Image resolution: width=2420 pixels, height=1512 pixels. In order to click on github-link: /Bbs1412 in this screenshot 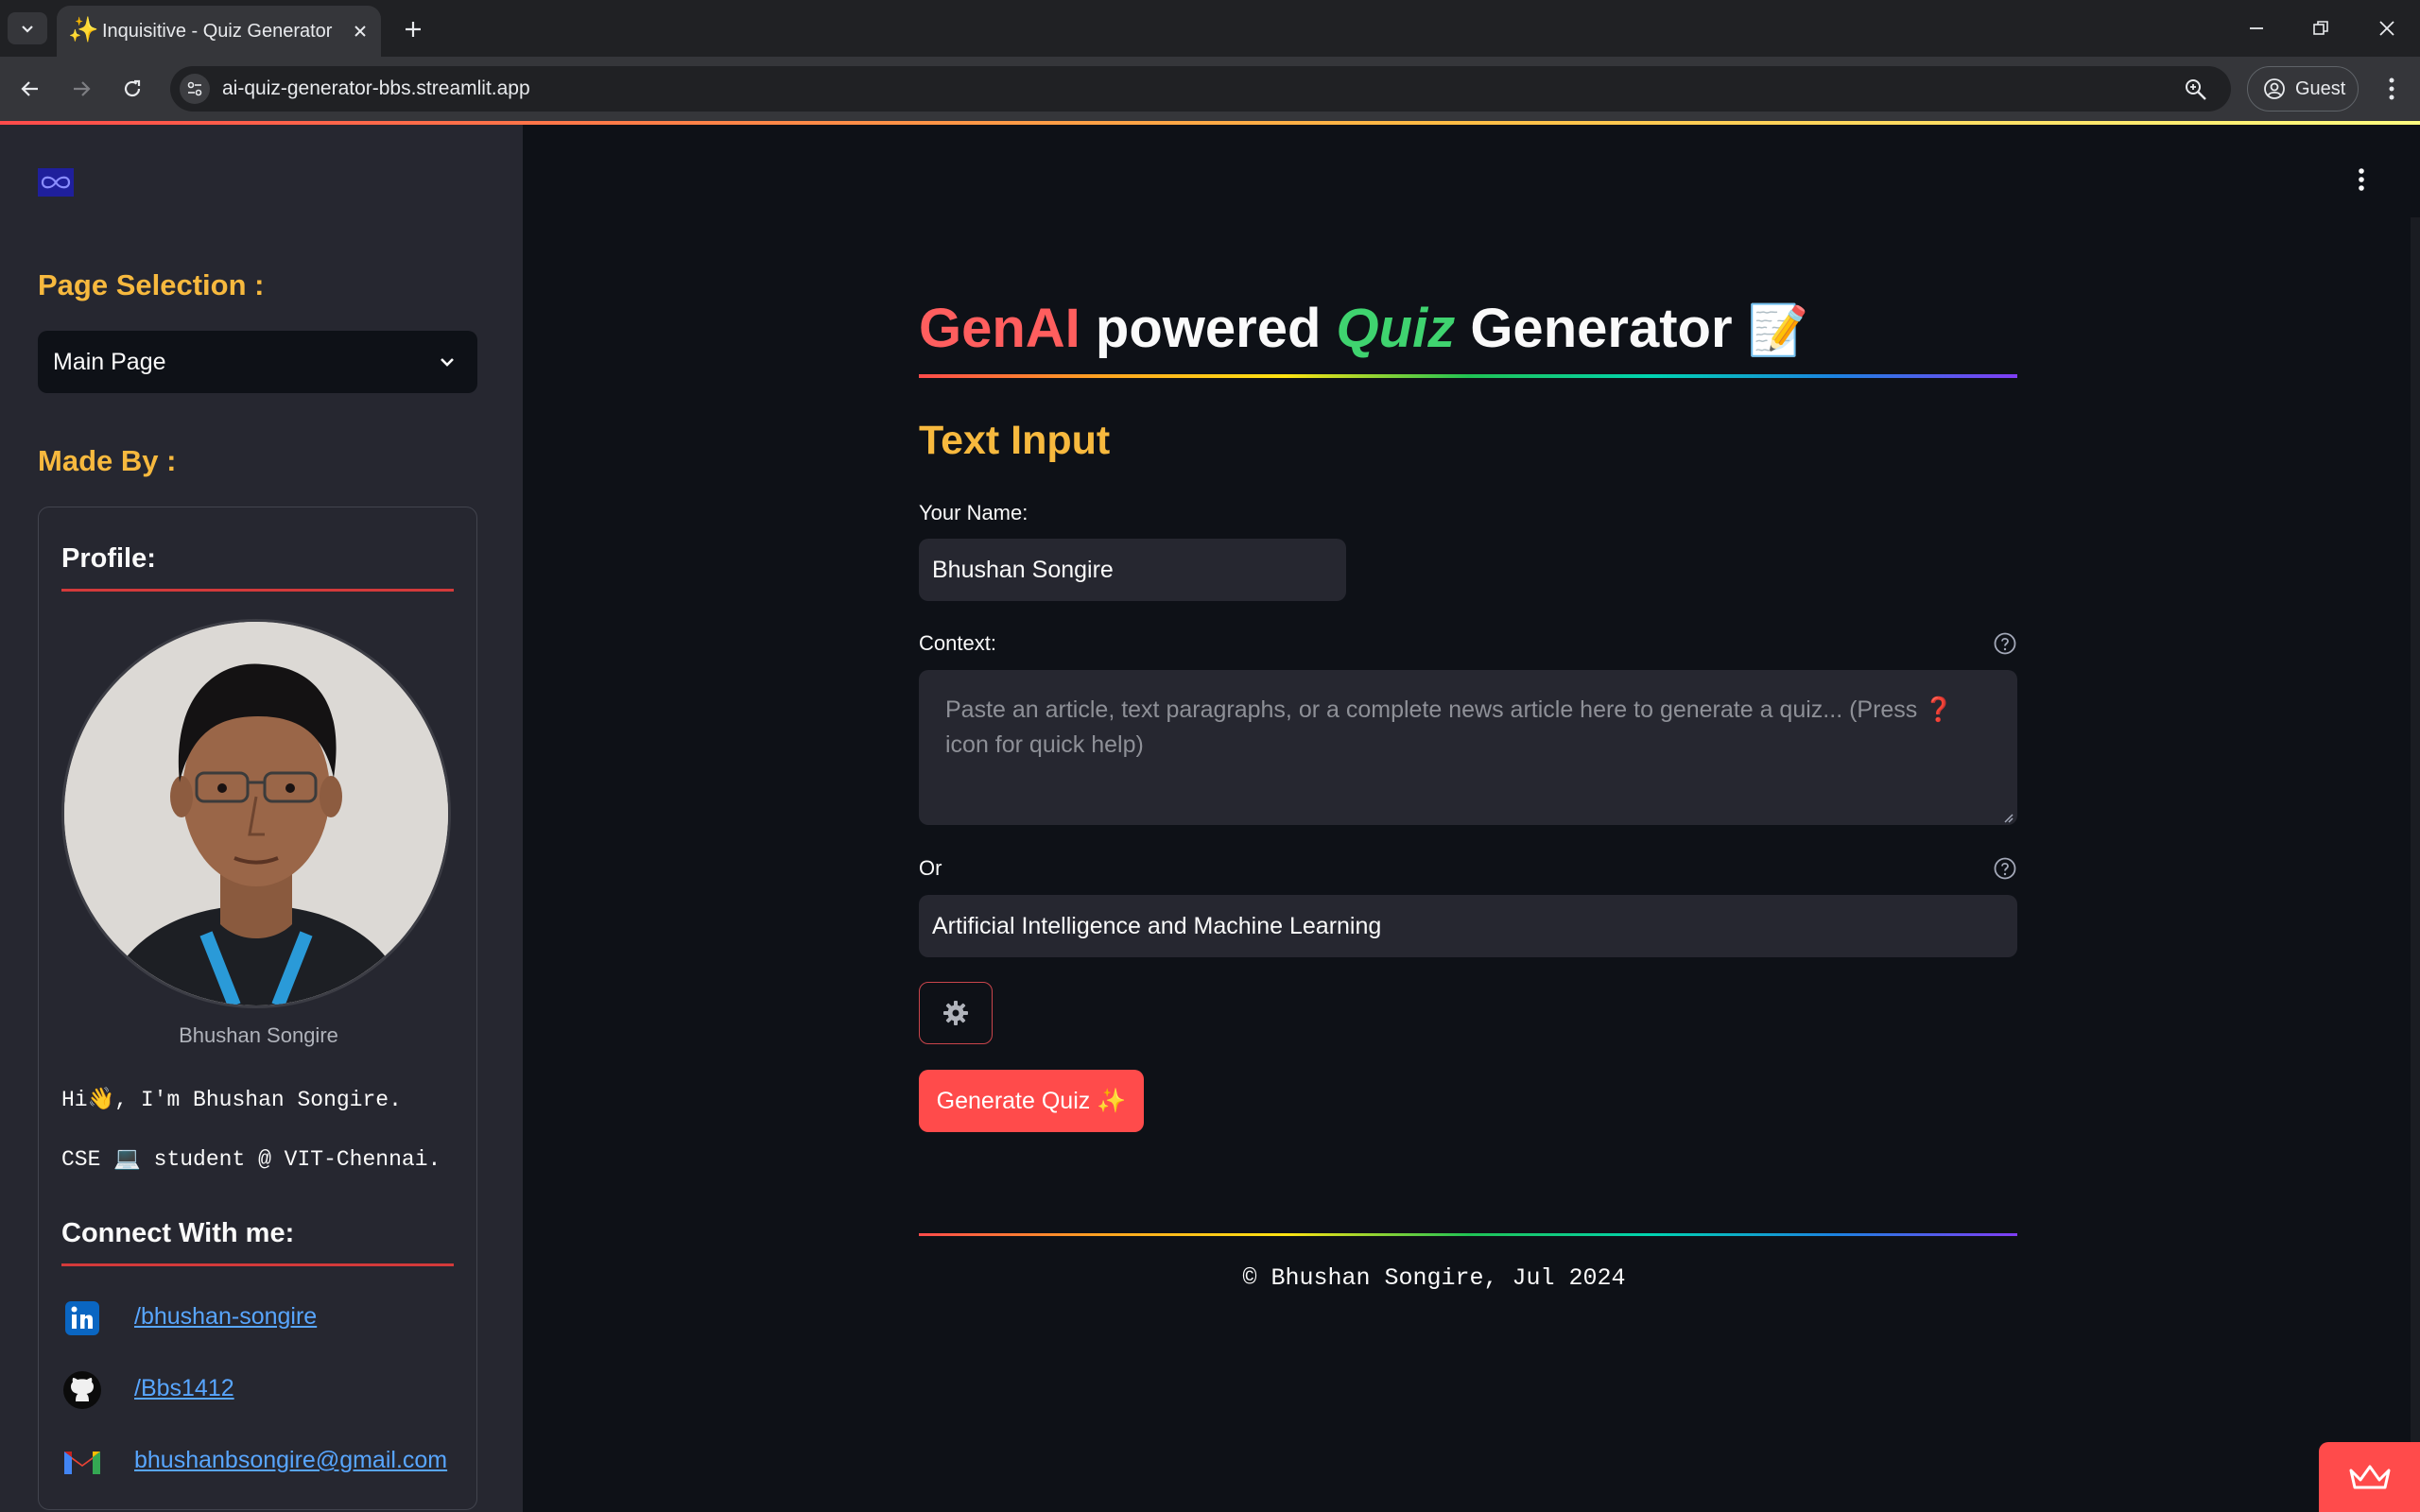, I will do `click(184, 1388)`.